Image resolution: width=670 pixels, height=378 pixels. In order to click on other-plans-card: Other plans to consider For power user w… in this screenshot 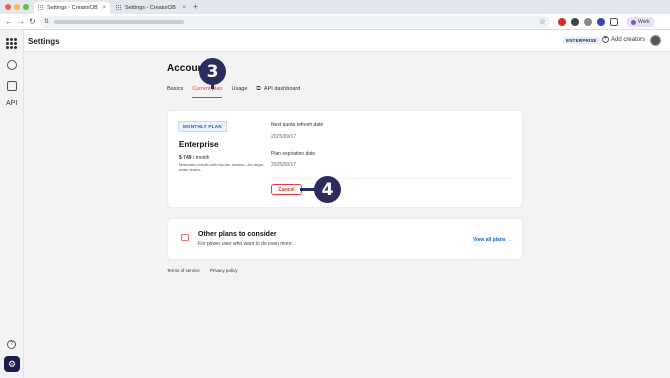, I will do `click(345, 239)`.